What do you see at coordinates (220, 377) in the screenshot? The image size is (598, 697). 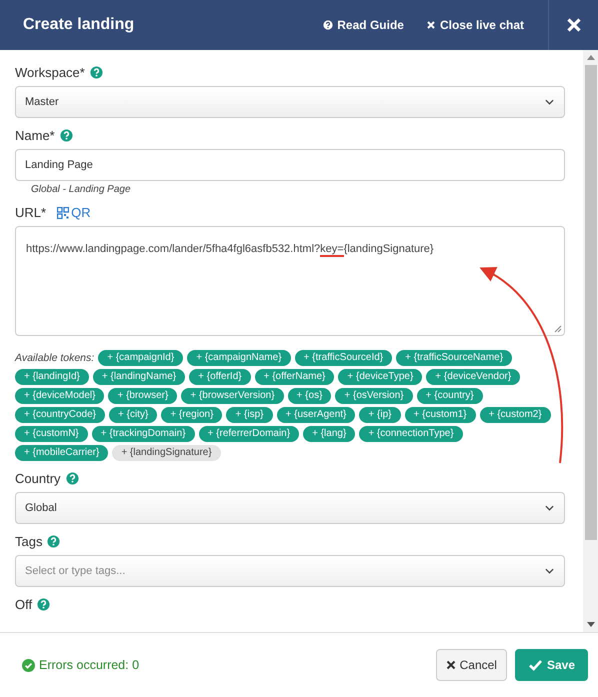 I see `token-chip: + {offerId}` at bounding box center [220, 377].